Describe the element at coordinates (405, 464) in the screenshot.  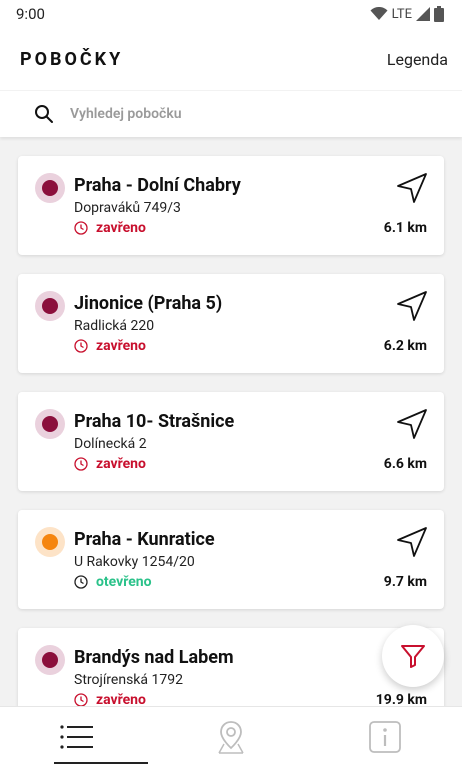
I see `branch-distance: 6.6 km` at that location.